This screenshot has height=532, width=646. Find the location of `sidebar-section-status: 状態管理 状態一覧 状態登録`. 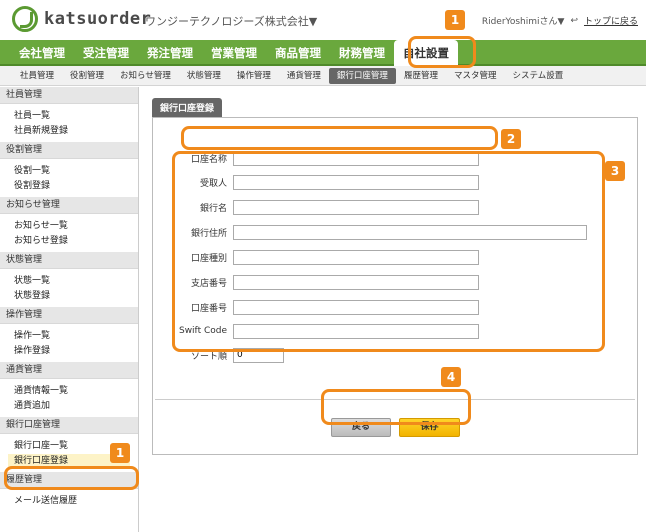

sidebar-section-status: 状態管理 状態一覧 状態登録 is located at coordinates (69, 279).